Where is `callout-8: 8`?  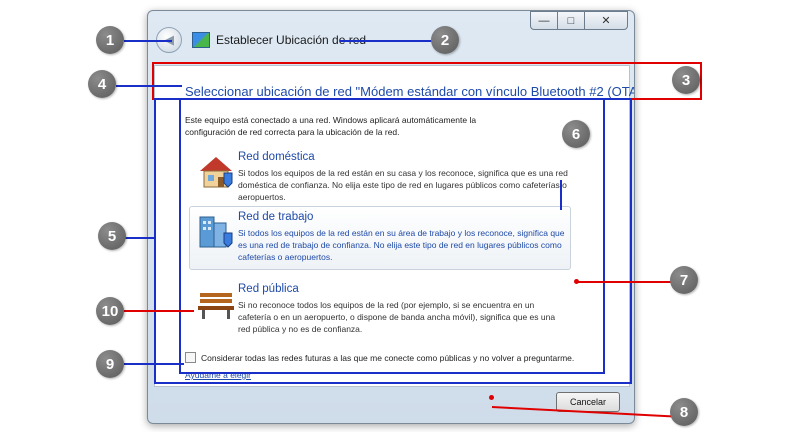 callout-8: 8 is located at coordinates (684, 412).